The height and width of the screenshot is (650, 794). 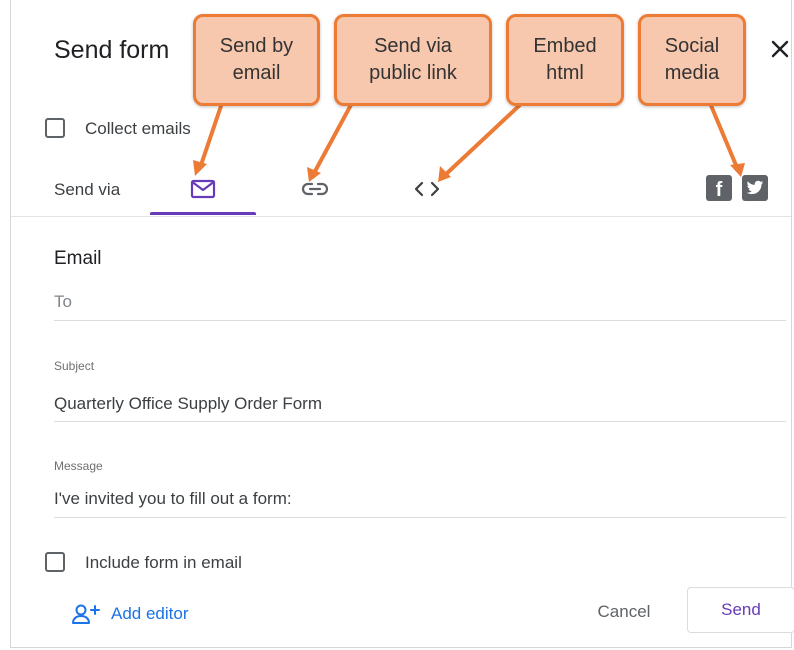 What do you see at coordinates (692, 46) in the screenshot?
I see `callout-social-line1: Social` at bounding box center [692, 46].